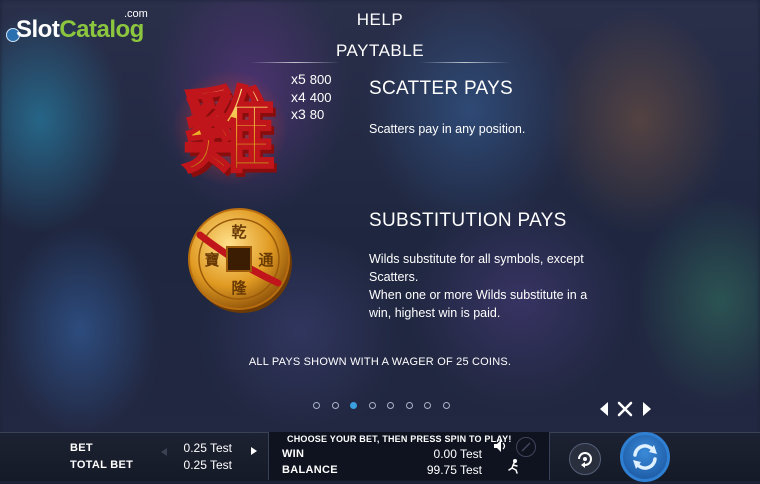 This screenshot has height=484, width=760. I want to click on scatter-pays-list: x5 800 x4 400 x3 80, so click(311, 97).